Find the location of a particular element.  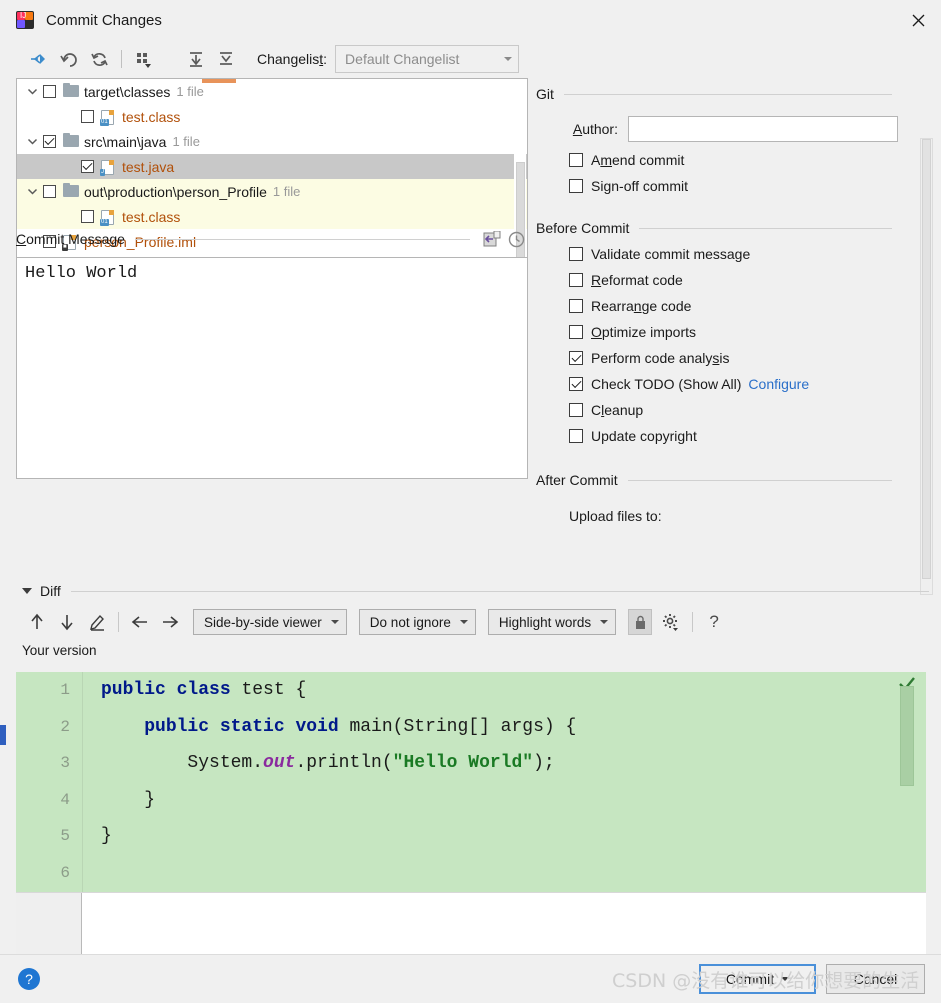

whitespace-mode-dropdown: Do not ignore is located at coordinates (417, 622).